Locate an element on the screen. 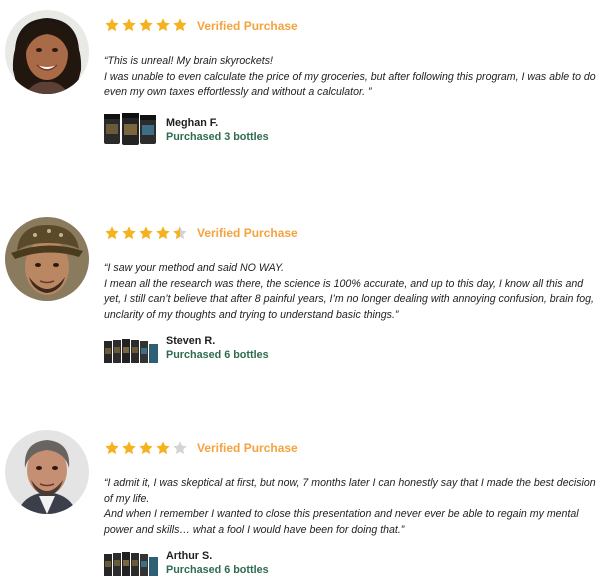  quote-line: “I saw your method and said NO WAY. is located at coordinates (194, 268).